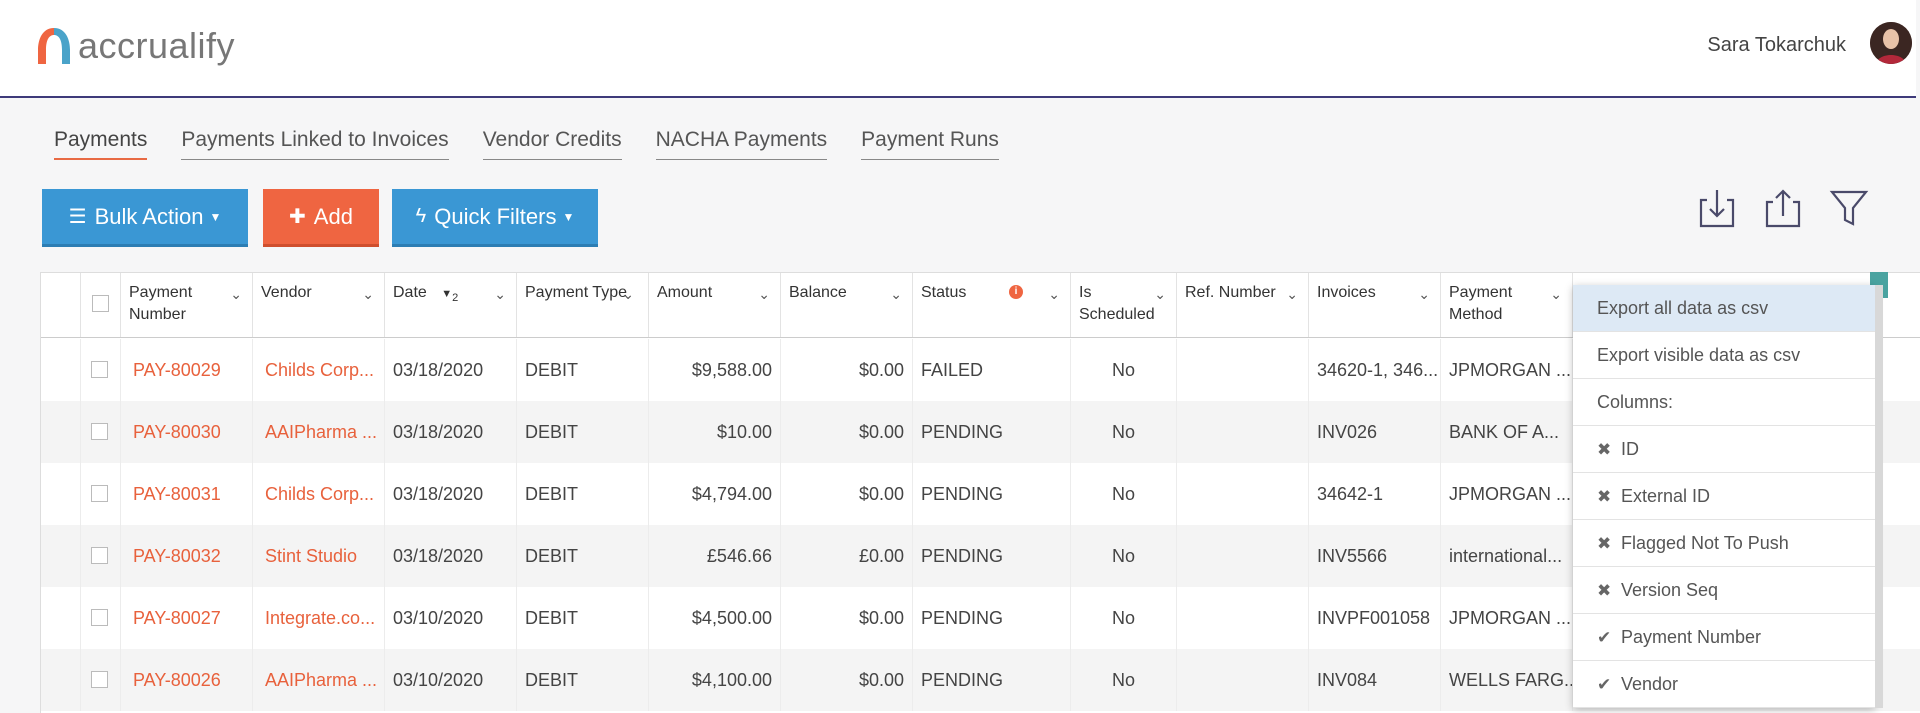 The height and width of the screenshot is (713, 1920). Describe the element at coordinates (715, 556) in the screenshot. I see `amount-cell: £546.66` at that location.